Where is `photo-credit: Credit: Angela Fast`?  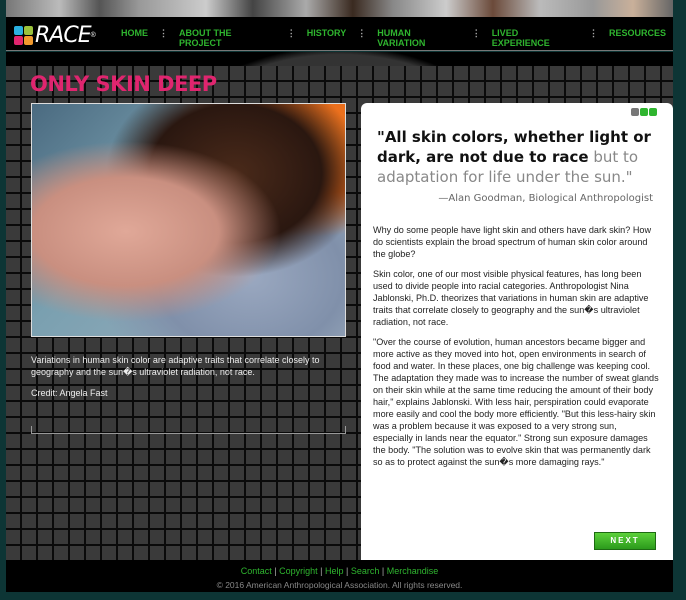
photo-credit: Credit: Angela Fast is located at coordinates (69, 393).